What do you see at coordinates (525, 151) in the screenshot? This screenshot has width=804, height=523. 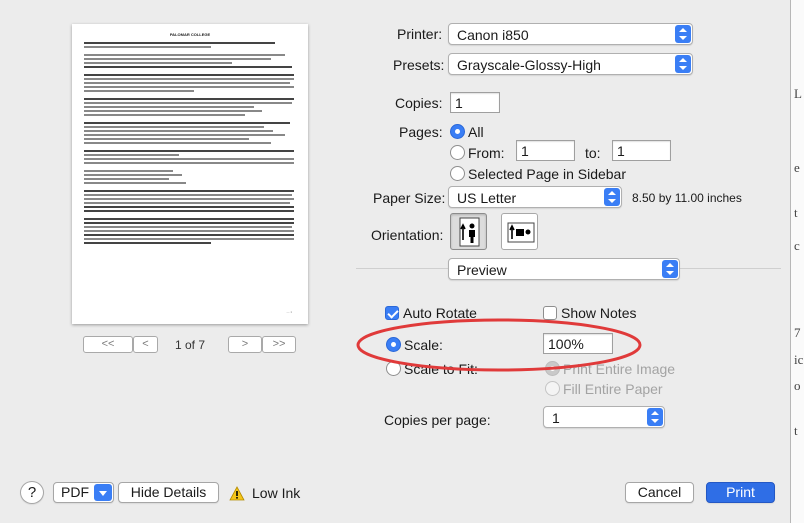 I see `pages-from-value: 1` at bounding box center [525, 151].